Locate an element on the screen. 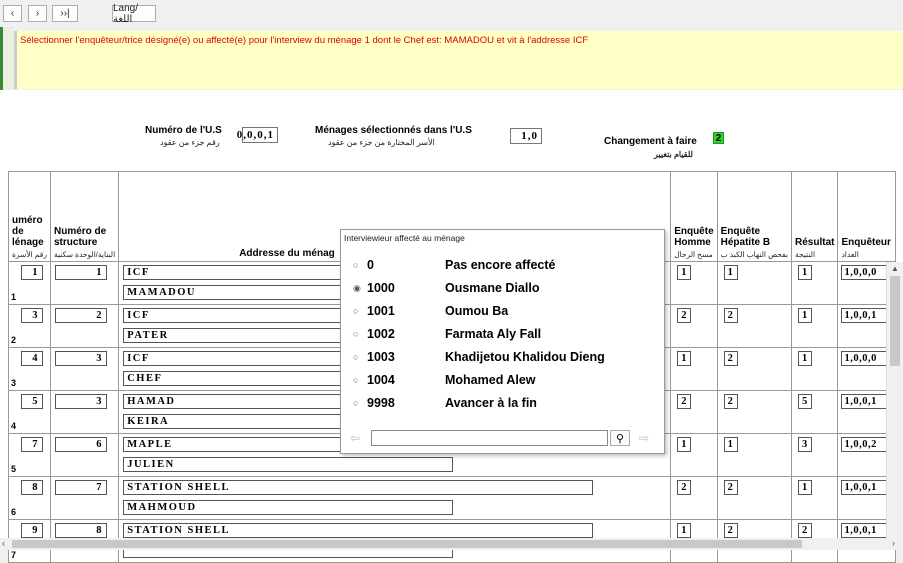  address-line2-field: JULIEN is located at coordinates (288, 464).